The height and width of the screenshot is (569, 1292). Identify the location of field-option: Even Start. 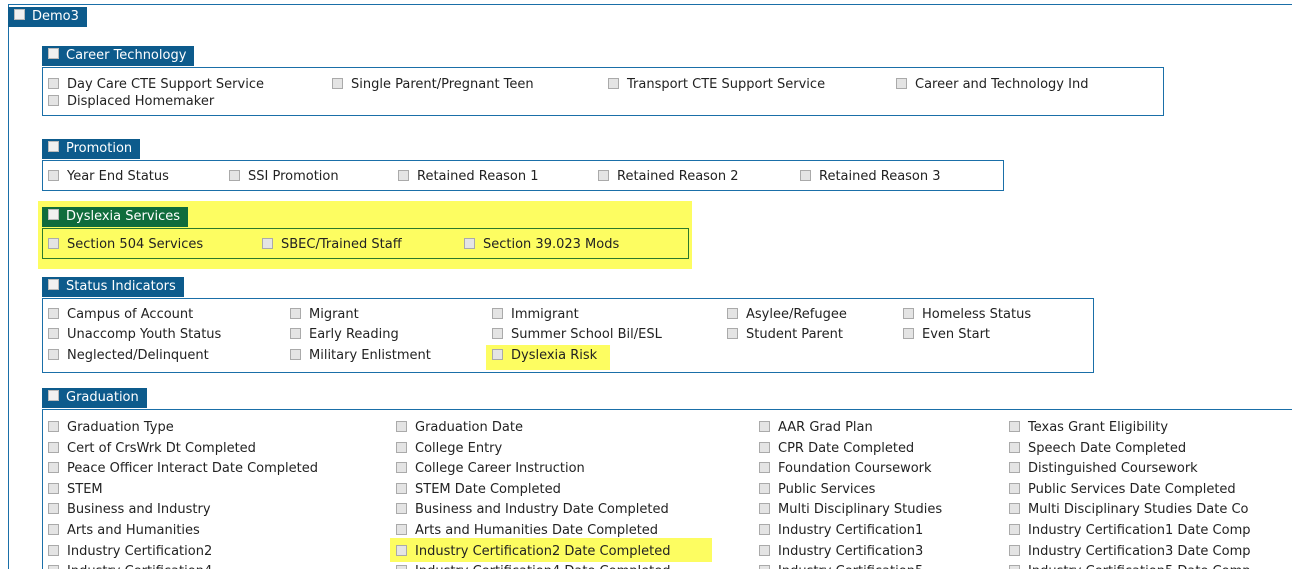
(946, 334).